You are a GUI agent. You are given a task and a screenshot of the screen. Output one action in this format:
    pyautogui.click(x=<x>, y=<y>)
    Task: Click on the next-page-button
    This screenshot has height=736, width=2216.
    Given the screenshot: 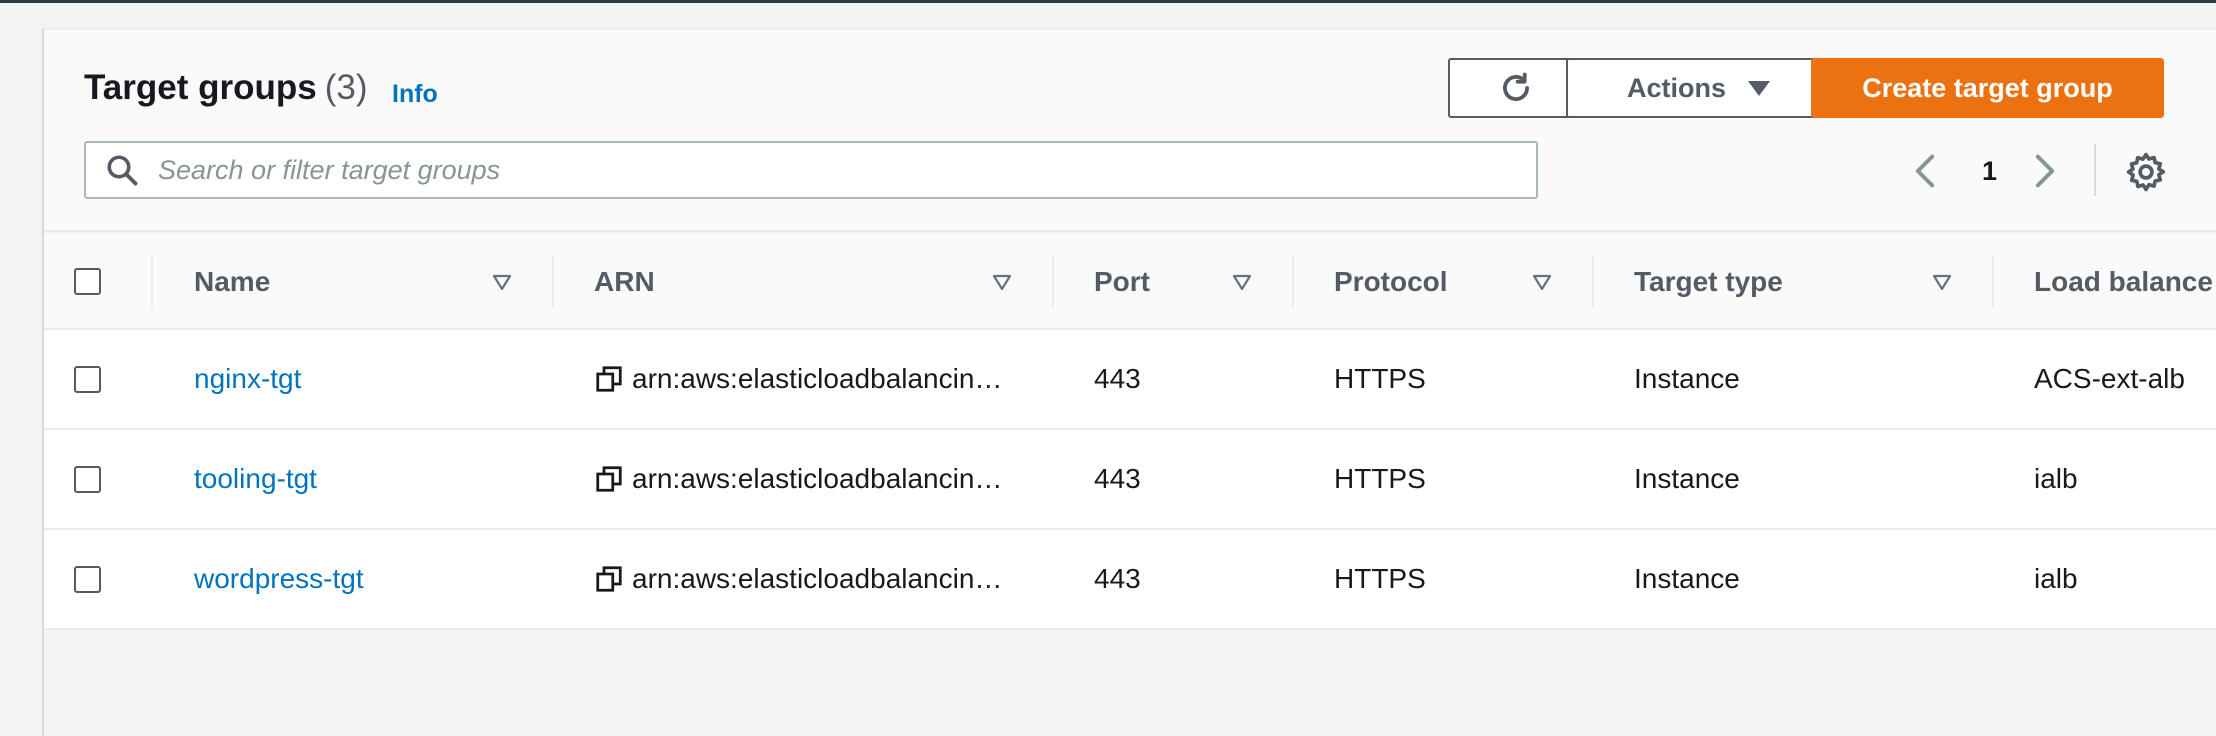 What is the action you would take?
    pyautogui.click(x=2045, y=171)
    